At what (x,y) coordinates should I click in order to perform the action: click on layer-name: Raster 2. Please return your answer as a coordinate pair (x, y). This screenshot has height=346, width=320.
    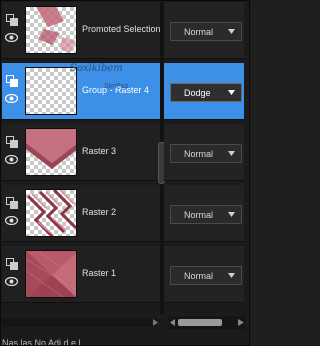
    Looking at the image, I should click on (99, 212).